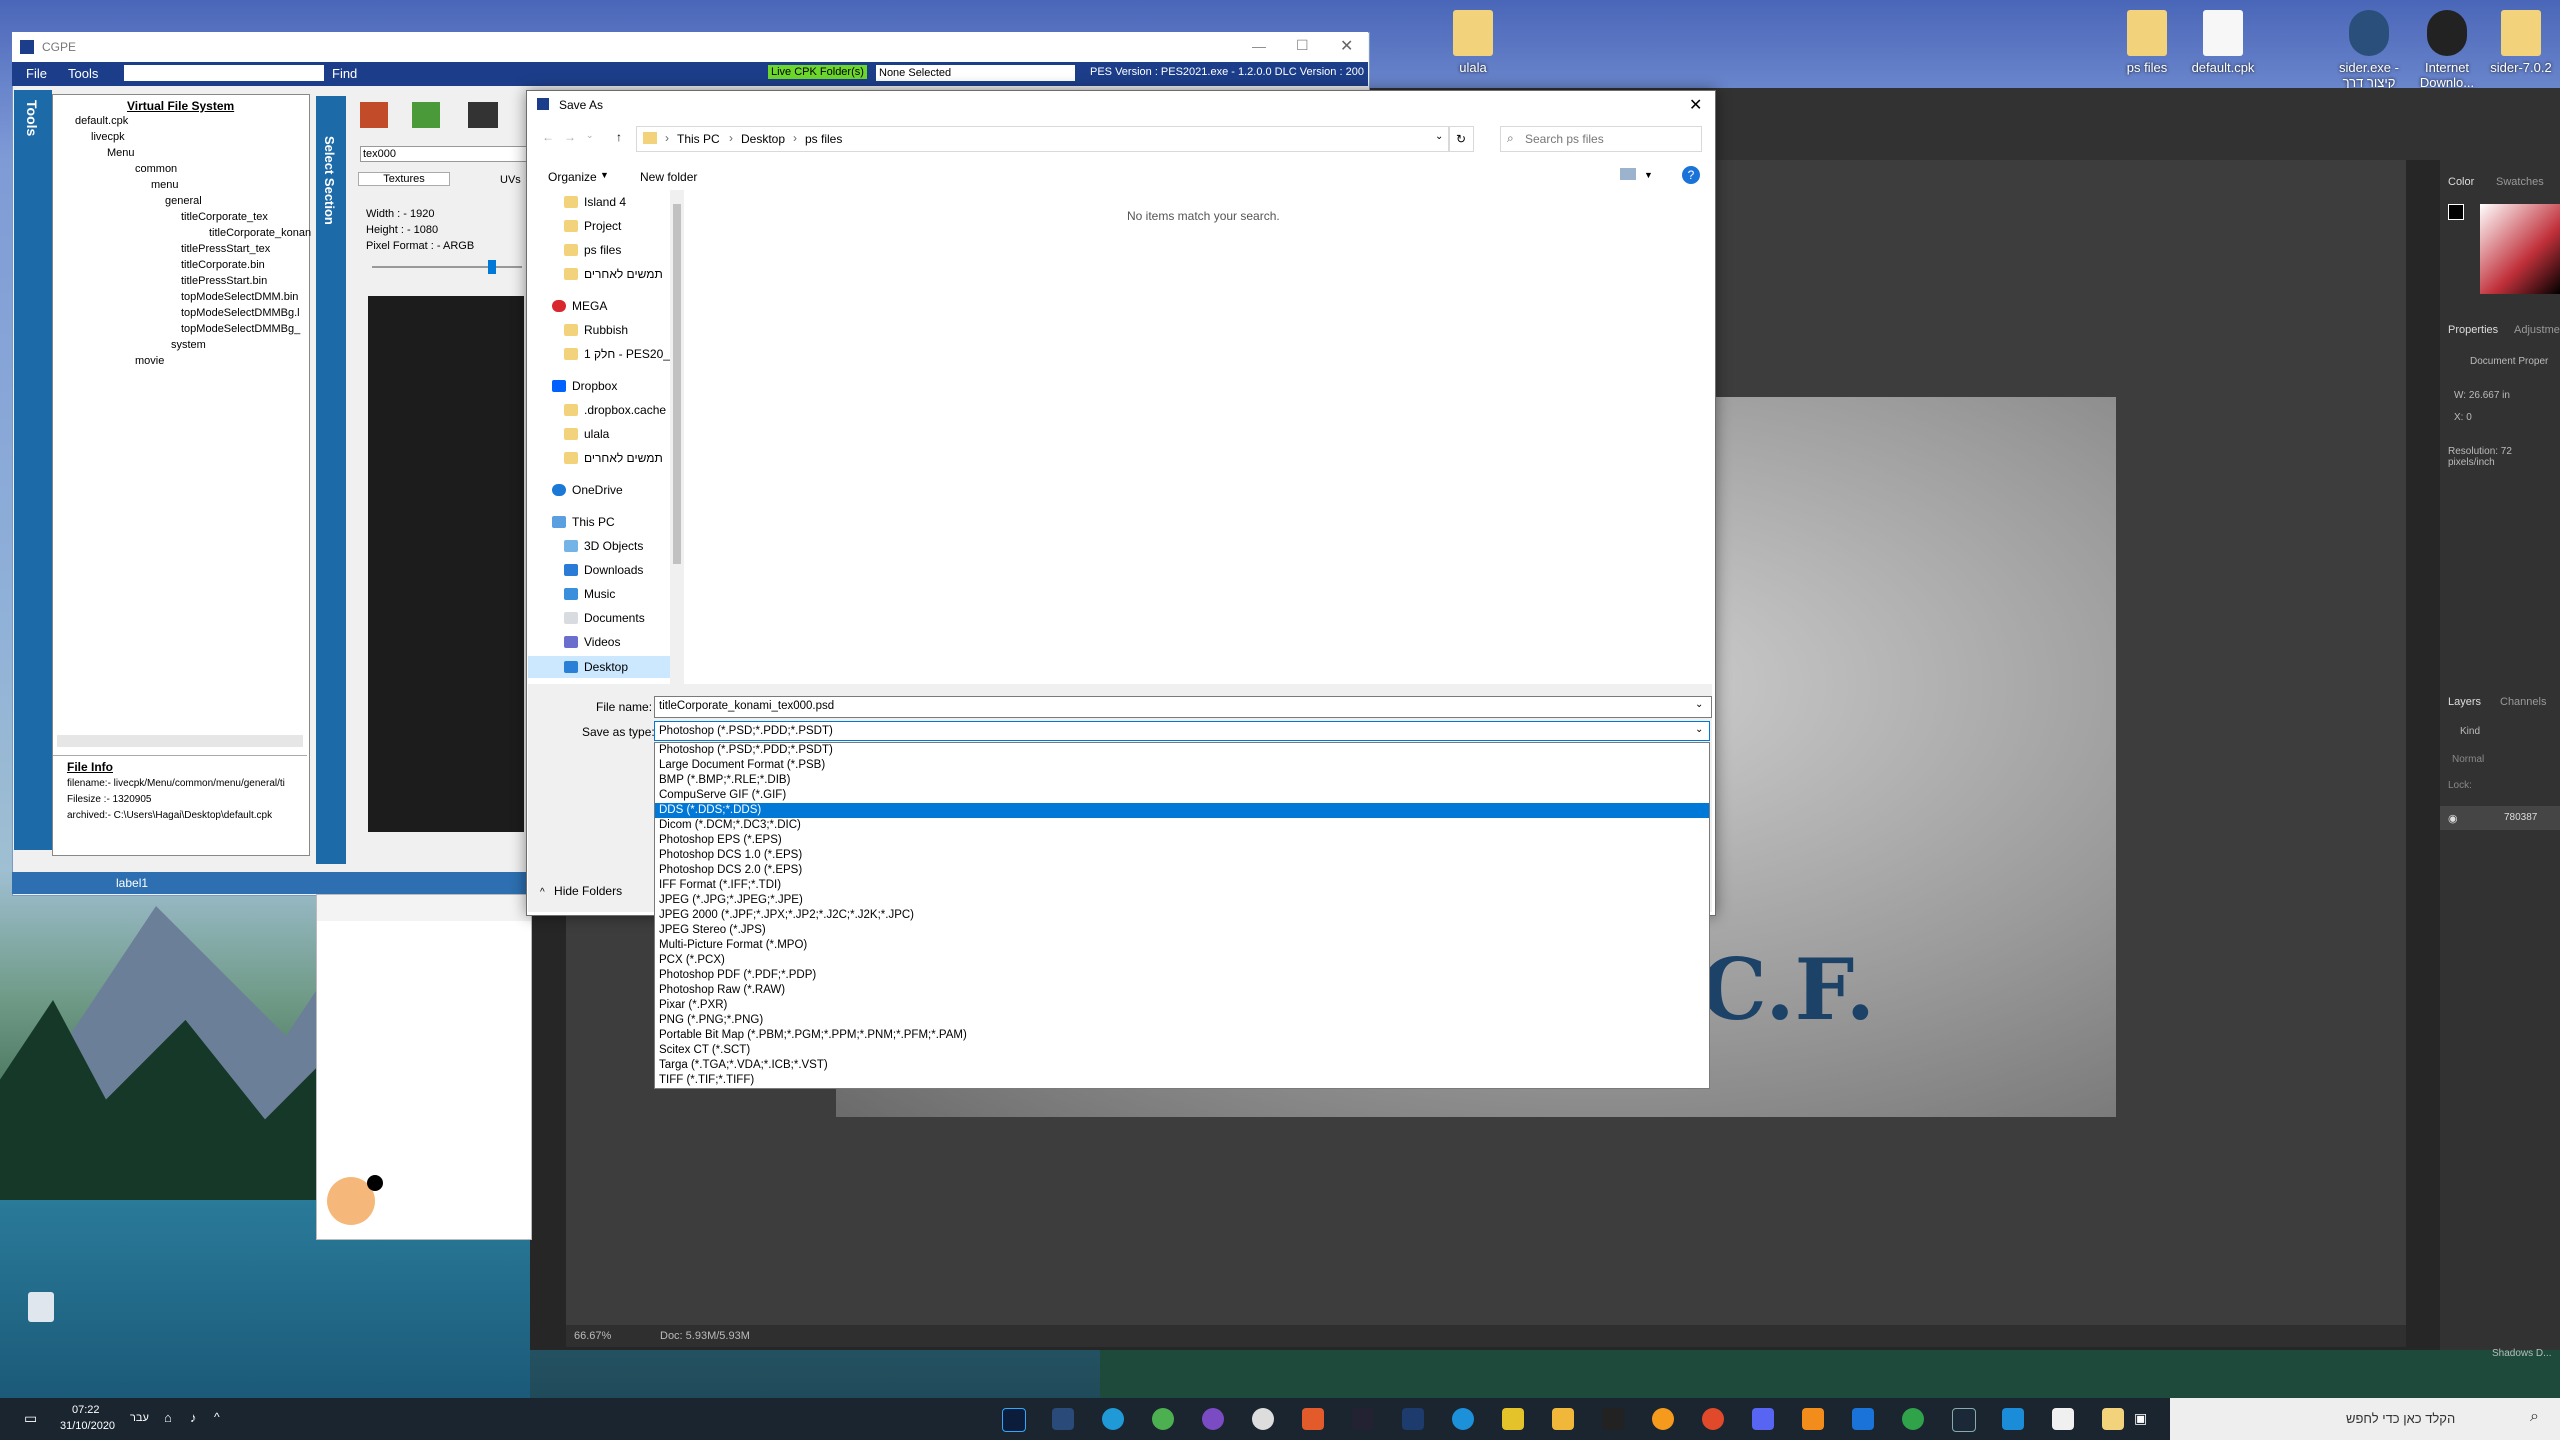 The width and height of the screenshot is (2560, 1440). What do you see at coordinates (698, 139) in the screenshot?
I see `breadcrumb-this-pc: This PC` at bounding box center [698, 139].